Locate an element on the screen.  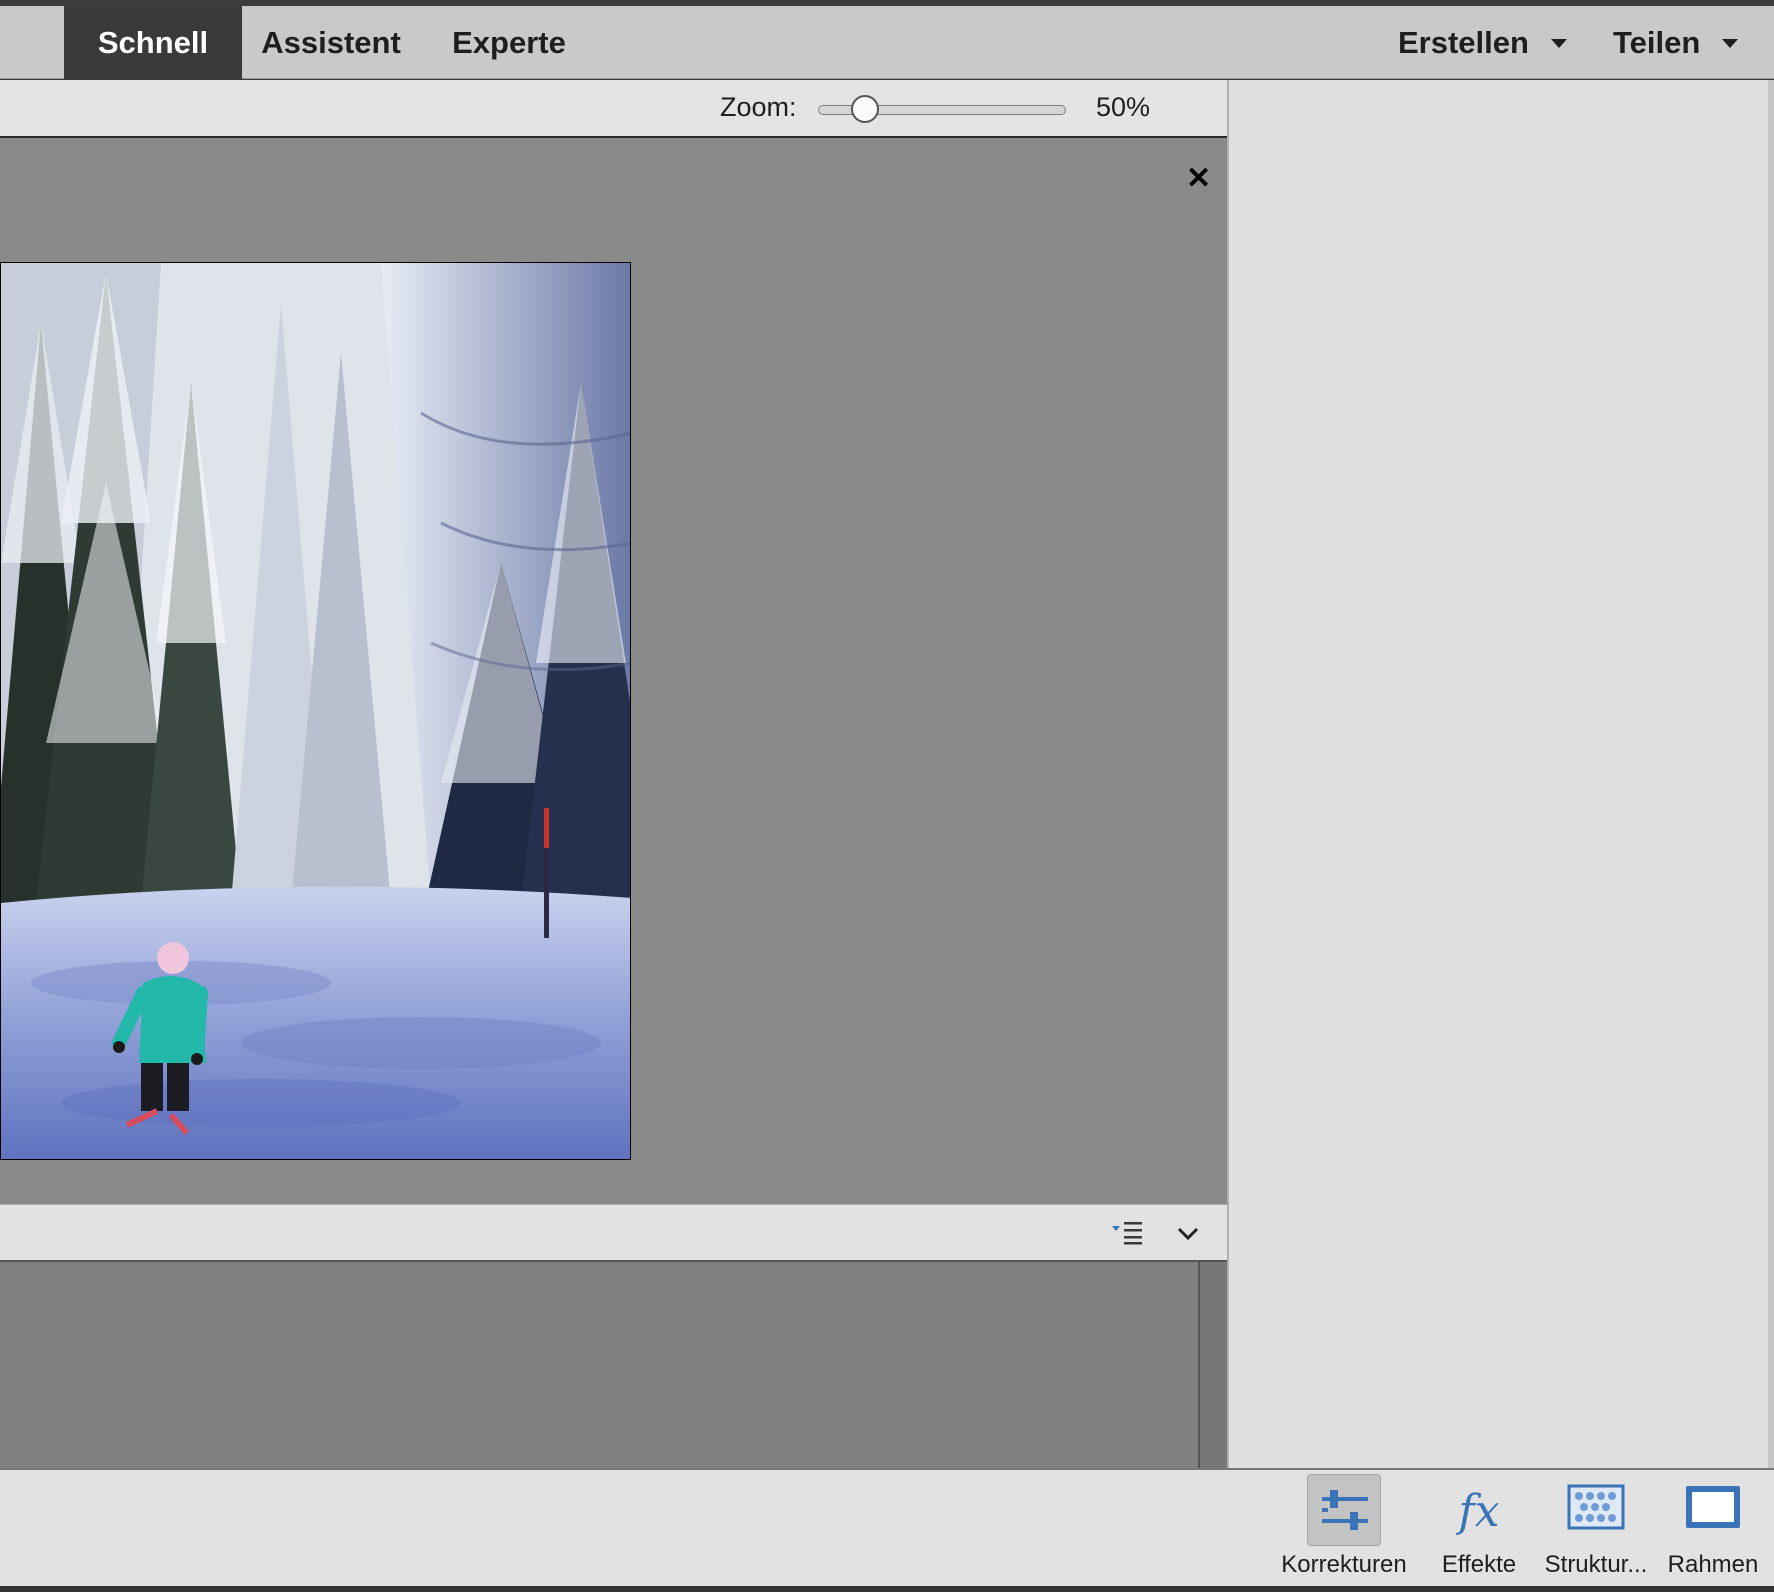
panel-edge is located at coordinates (1771, 774).